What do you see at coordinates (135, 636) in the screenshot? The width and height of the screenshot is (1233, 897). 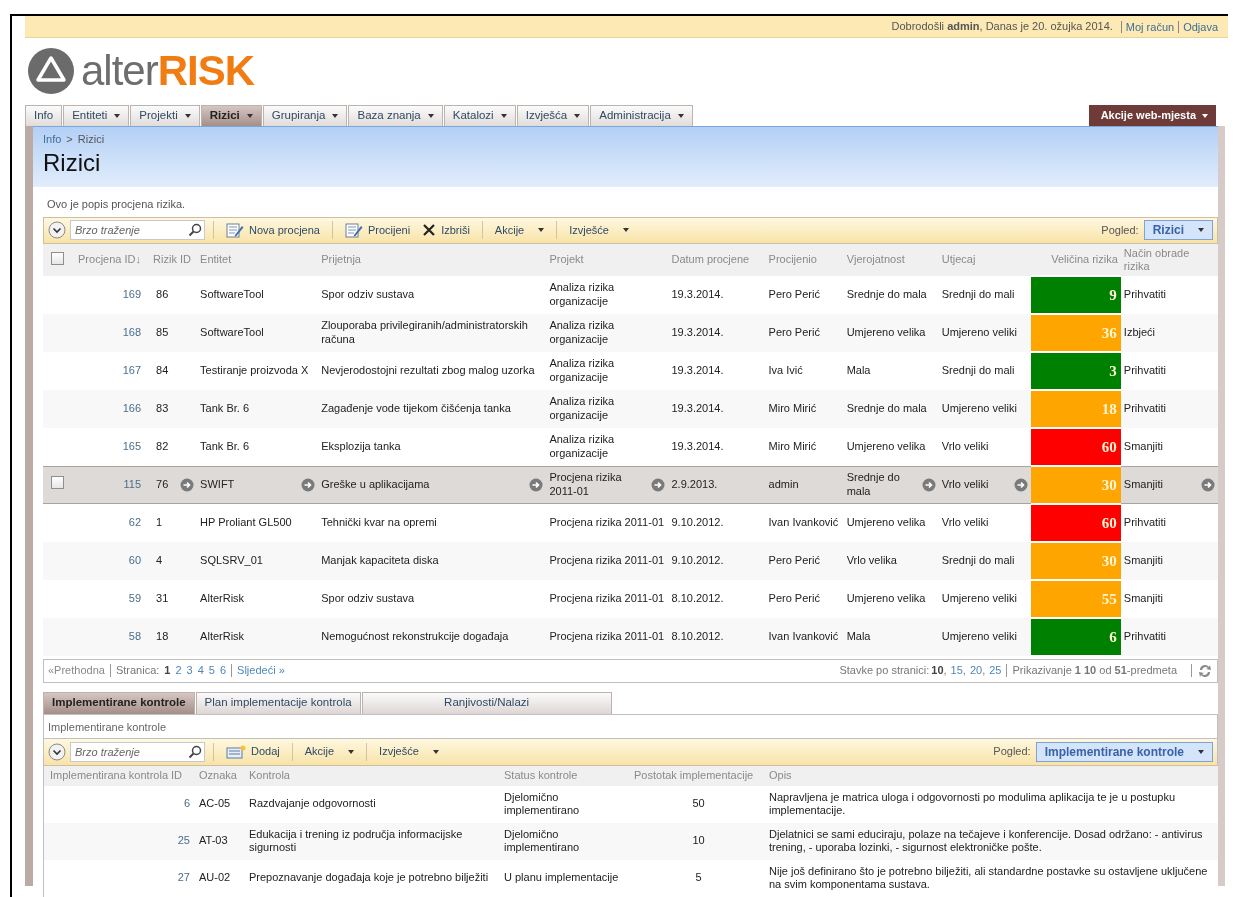 I see `id-link: 58` at bounding box center [135, 636].